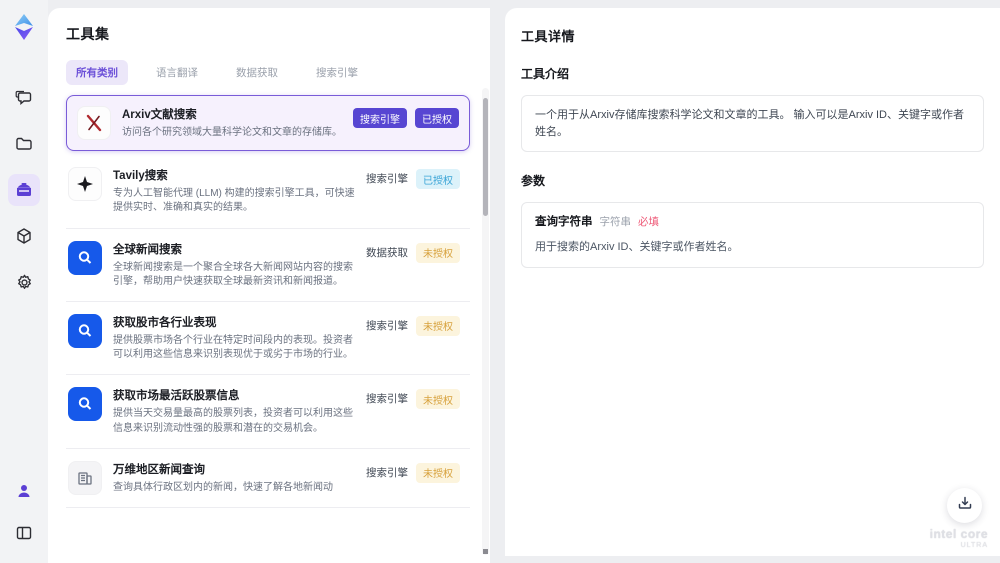 This screenshot has height=563, width=1000. I want to click on folder-icon, so click(24, 144).